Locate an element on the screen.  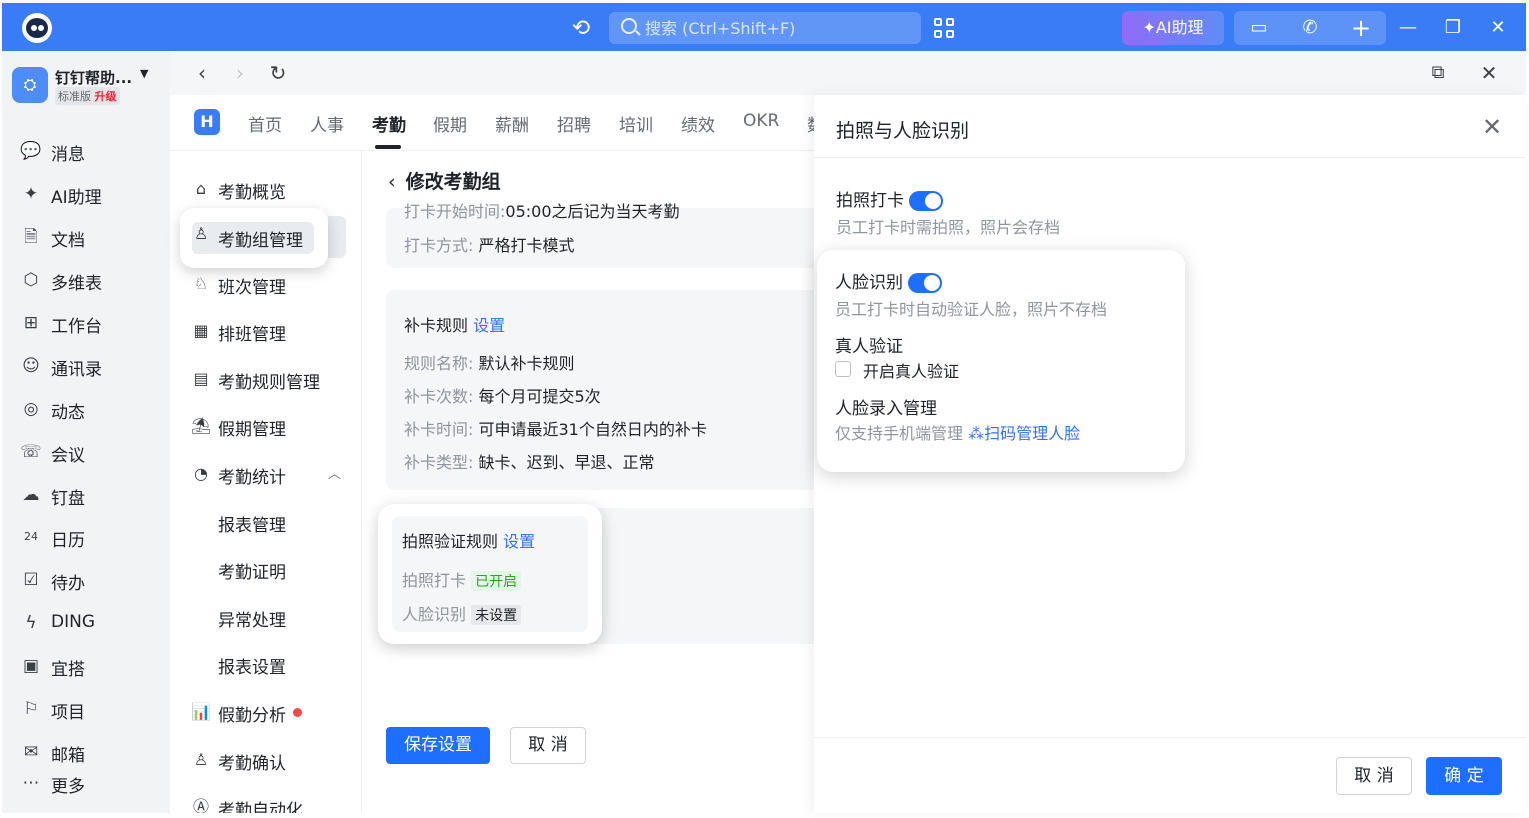
subnav-item-12: ♙ 考勤确认 is located at coordinates (265, 760).